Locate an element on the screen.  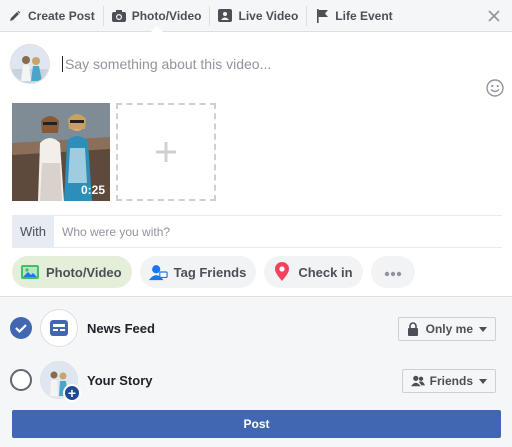
tag-friends-button: Tag Friends is located at coordinates (198, 272).